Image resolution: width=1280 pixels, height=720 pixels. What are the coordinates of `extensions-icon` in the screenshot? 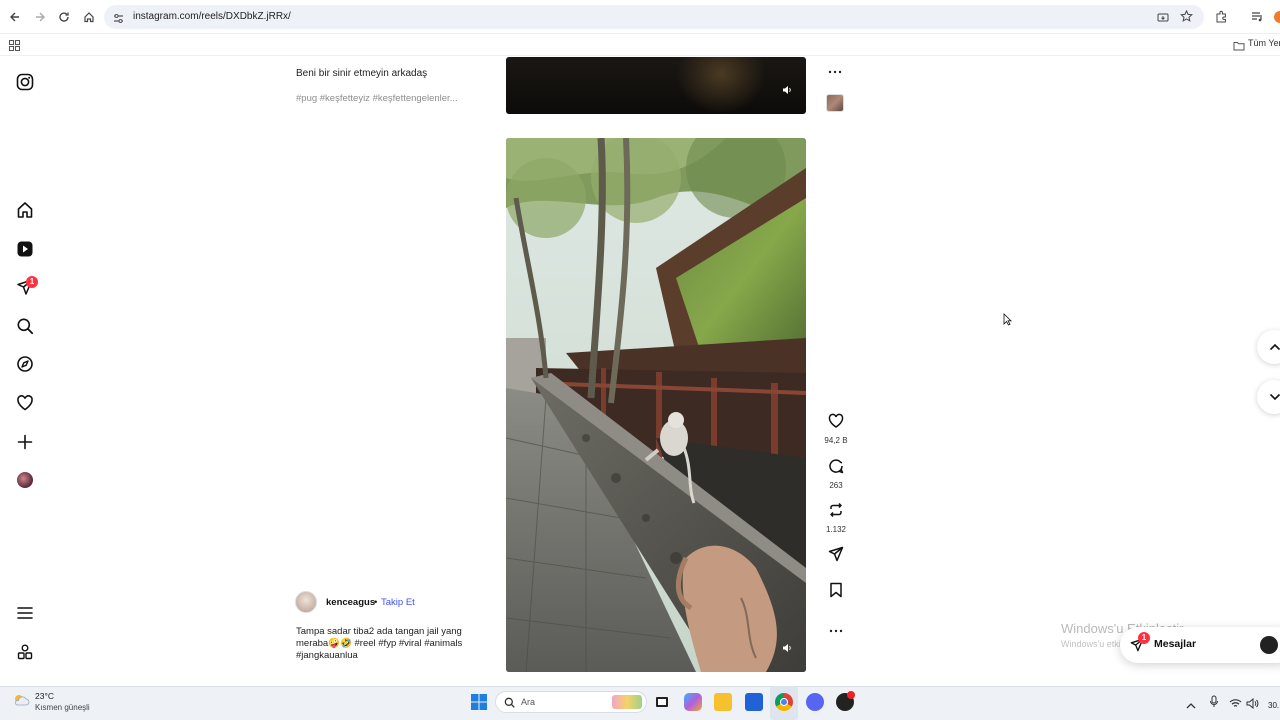 It's located at (1221, 19).